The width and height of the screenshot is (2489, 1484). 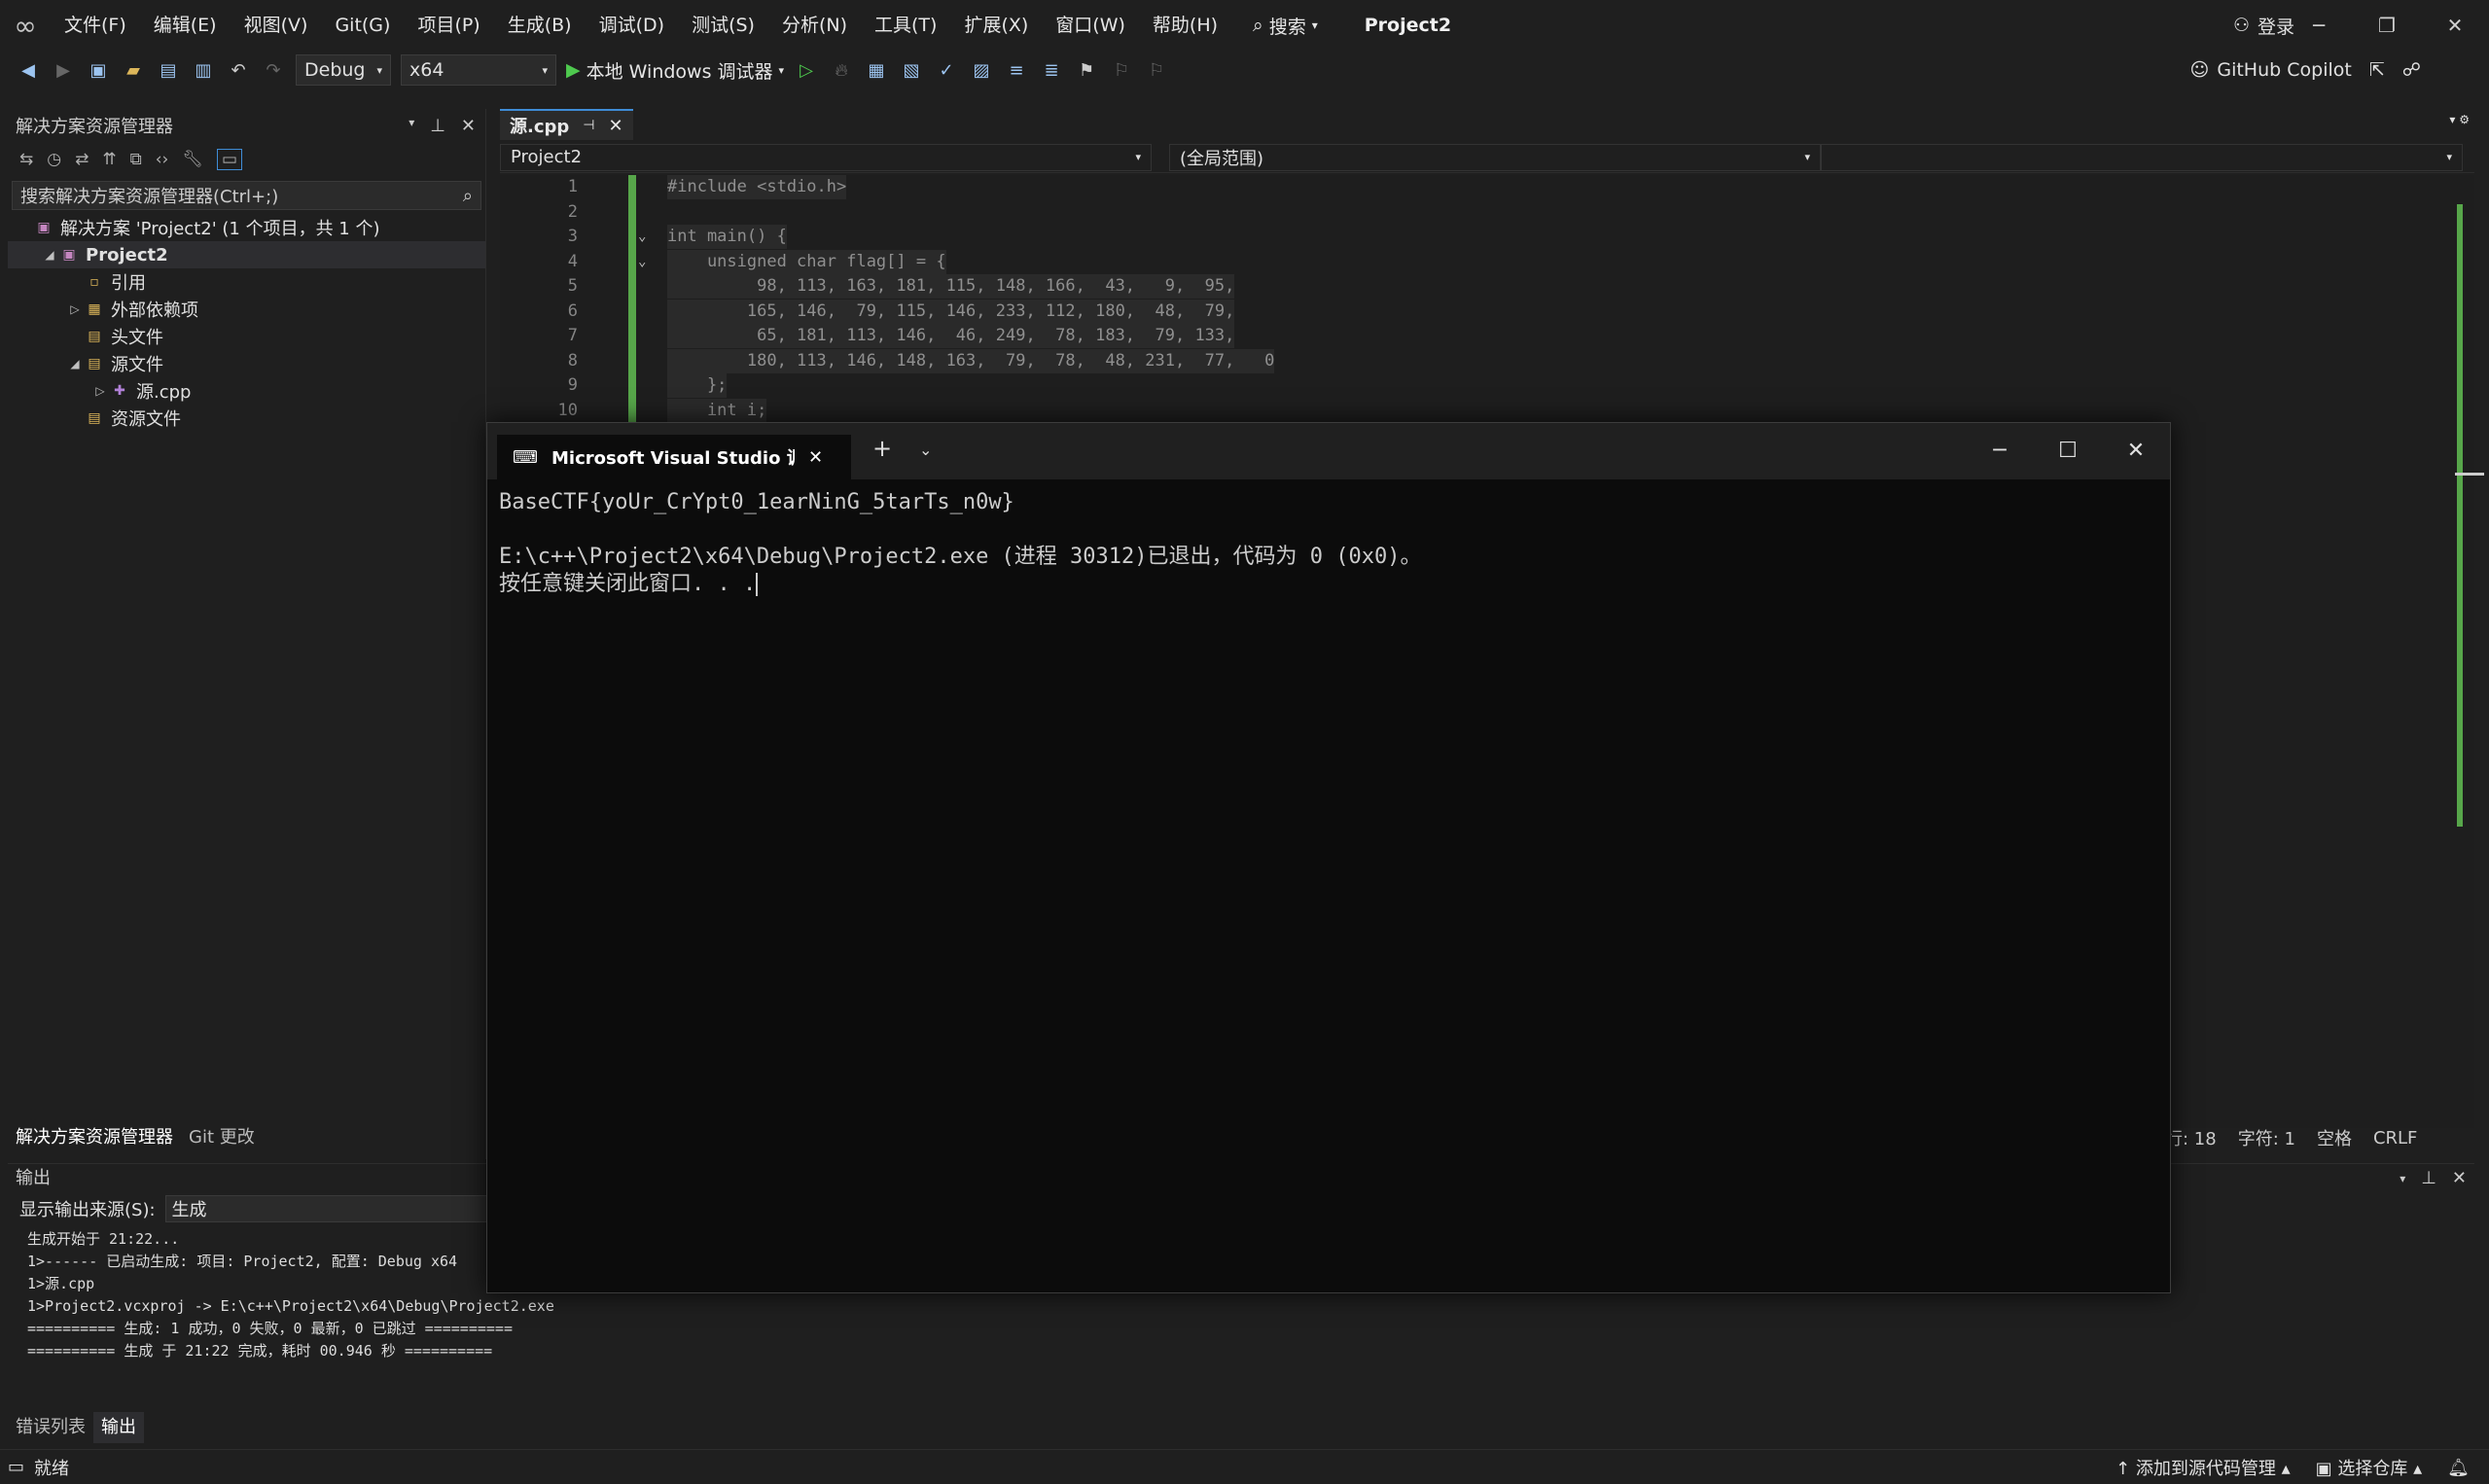 What do you see at coordinates (1477, 262) in the screenshot?
I see `code-line: 4 unsigned char flag[] = {⌄` at bounding box center [1477, 262].